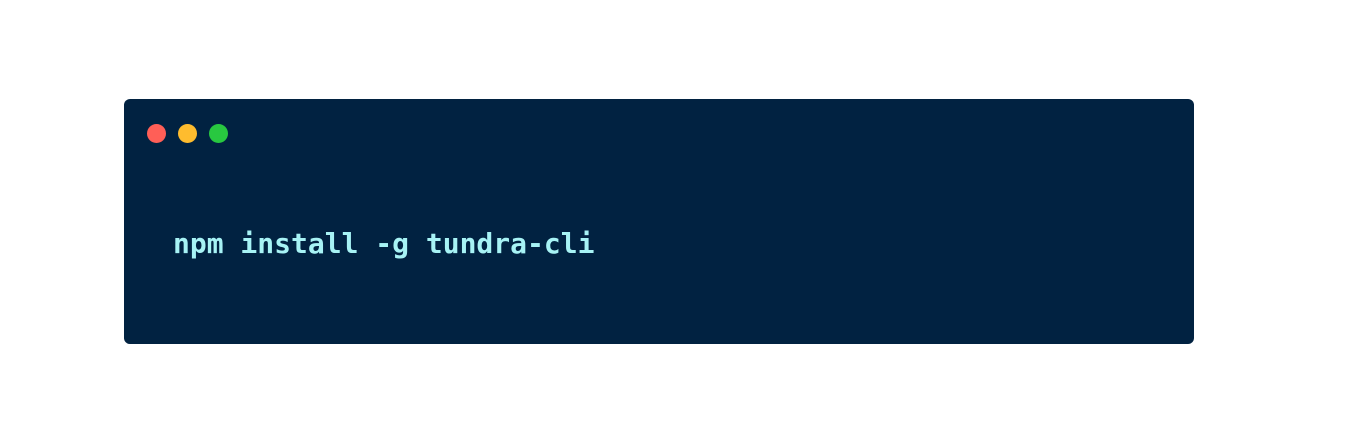 The width and height of the screenshot is (1358, 446). What do you see at coordinates (384, 243) in the screenshot?
I see `terminal-command: npm install -g tundra-cli` at bounding box center [384, 243].